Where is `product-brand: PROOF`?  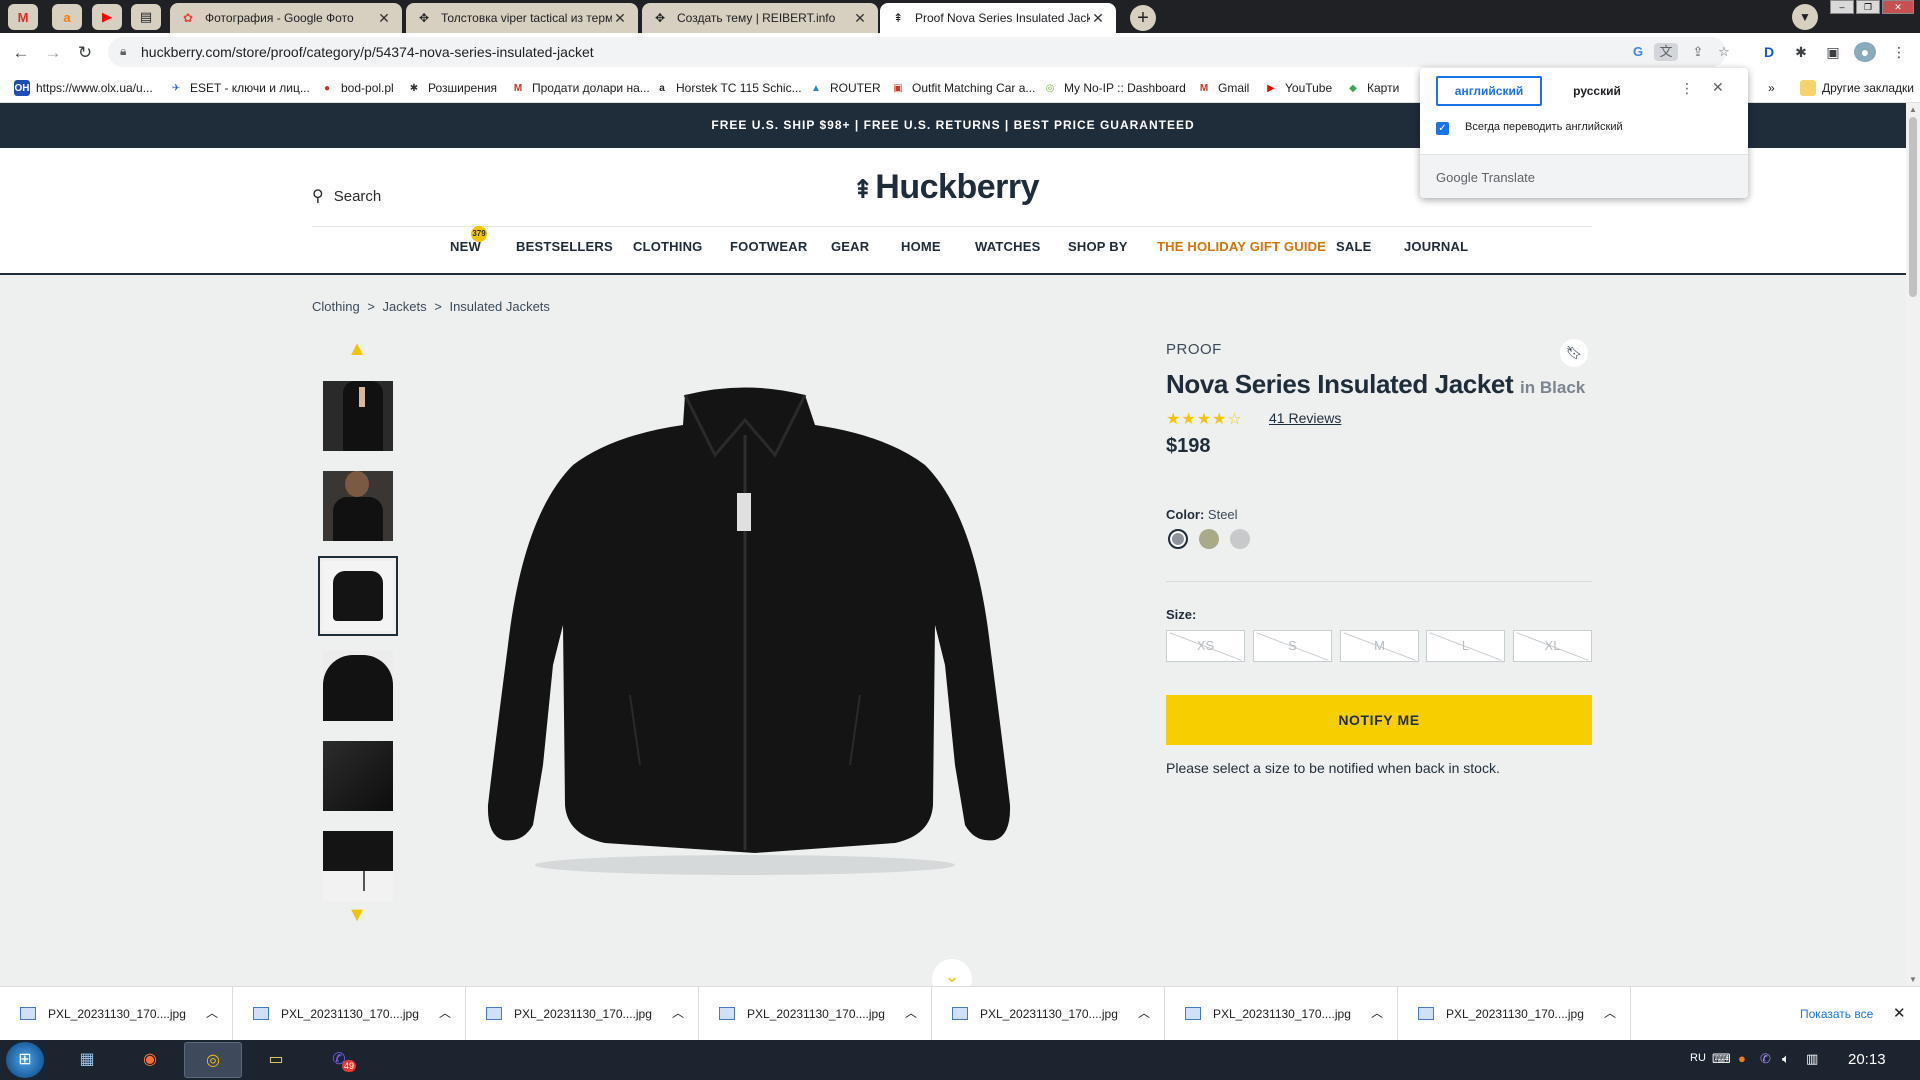 product-brand: PROOF is located at coordinates (1194, 349).